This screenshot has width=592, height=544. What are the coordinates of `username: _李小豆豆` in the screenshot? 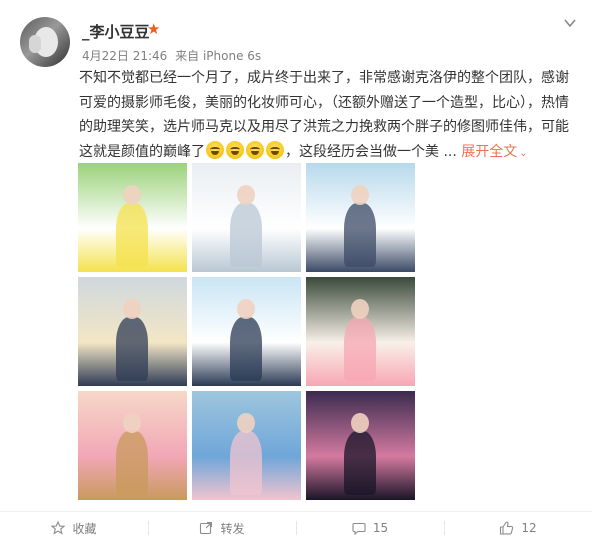 It's located at (116, 31).